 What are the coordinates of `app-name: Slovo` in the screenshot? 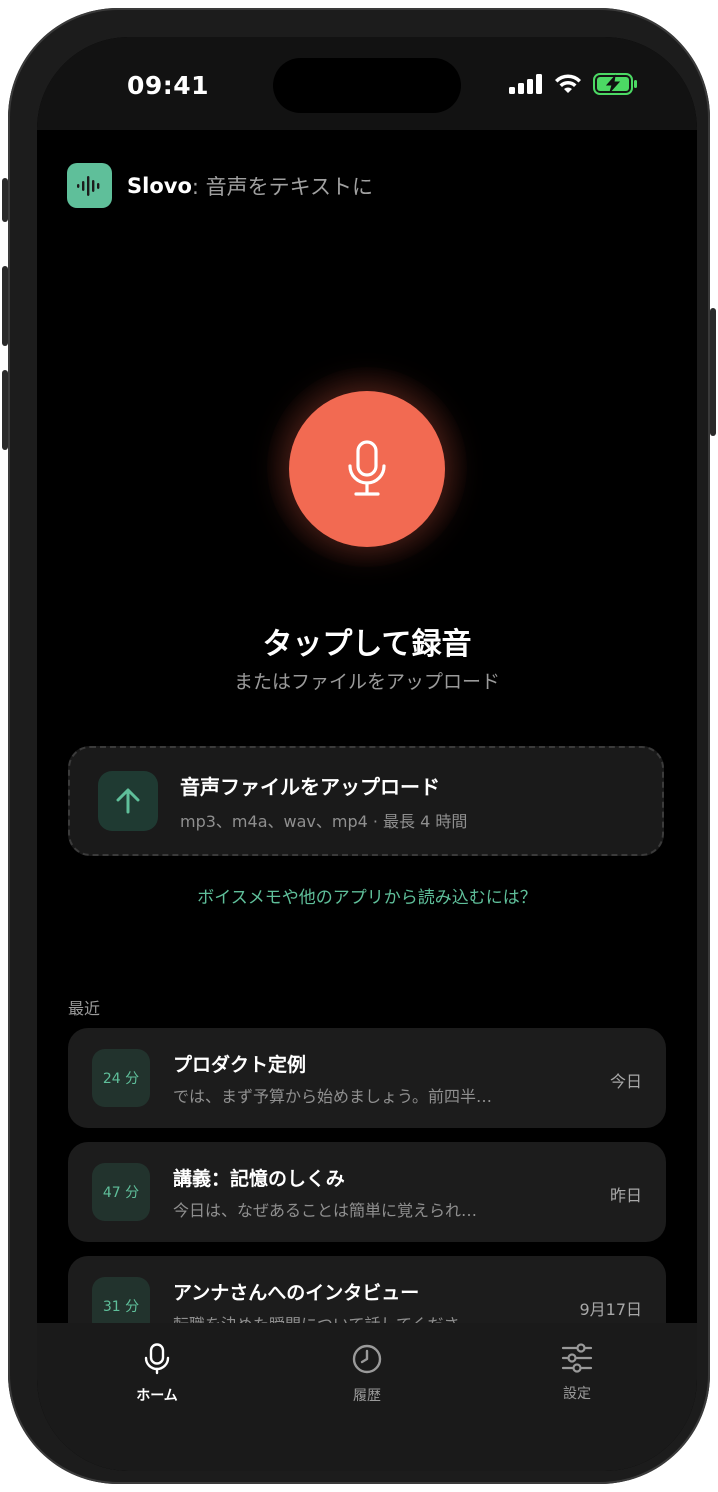 It's located at (159, 185).